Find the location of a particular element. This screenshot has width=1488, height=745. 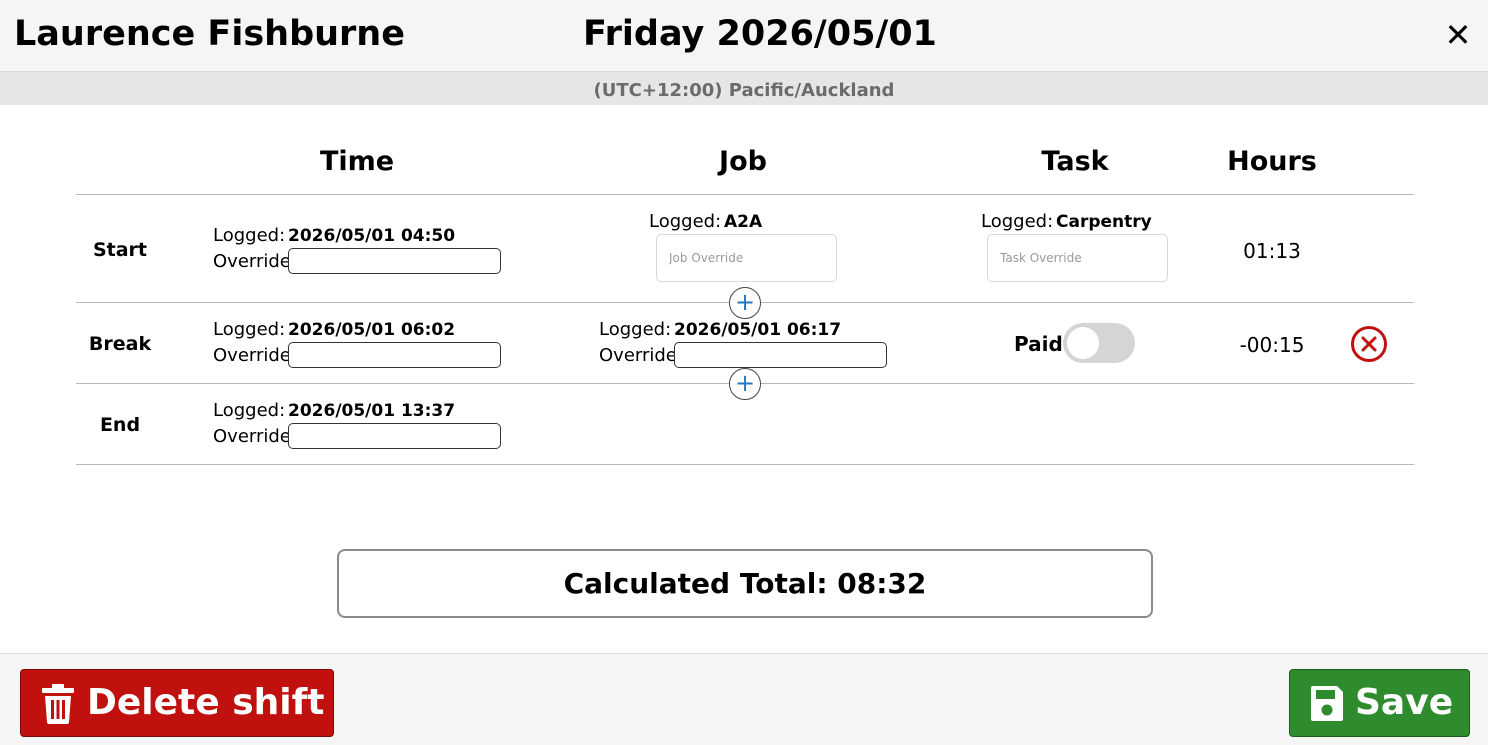

row-label-start: Start is located at coordinates (120, 250).